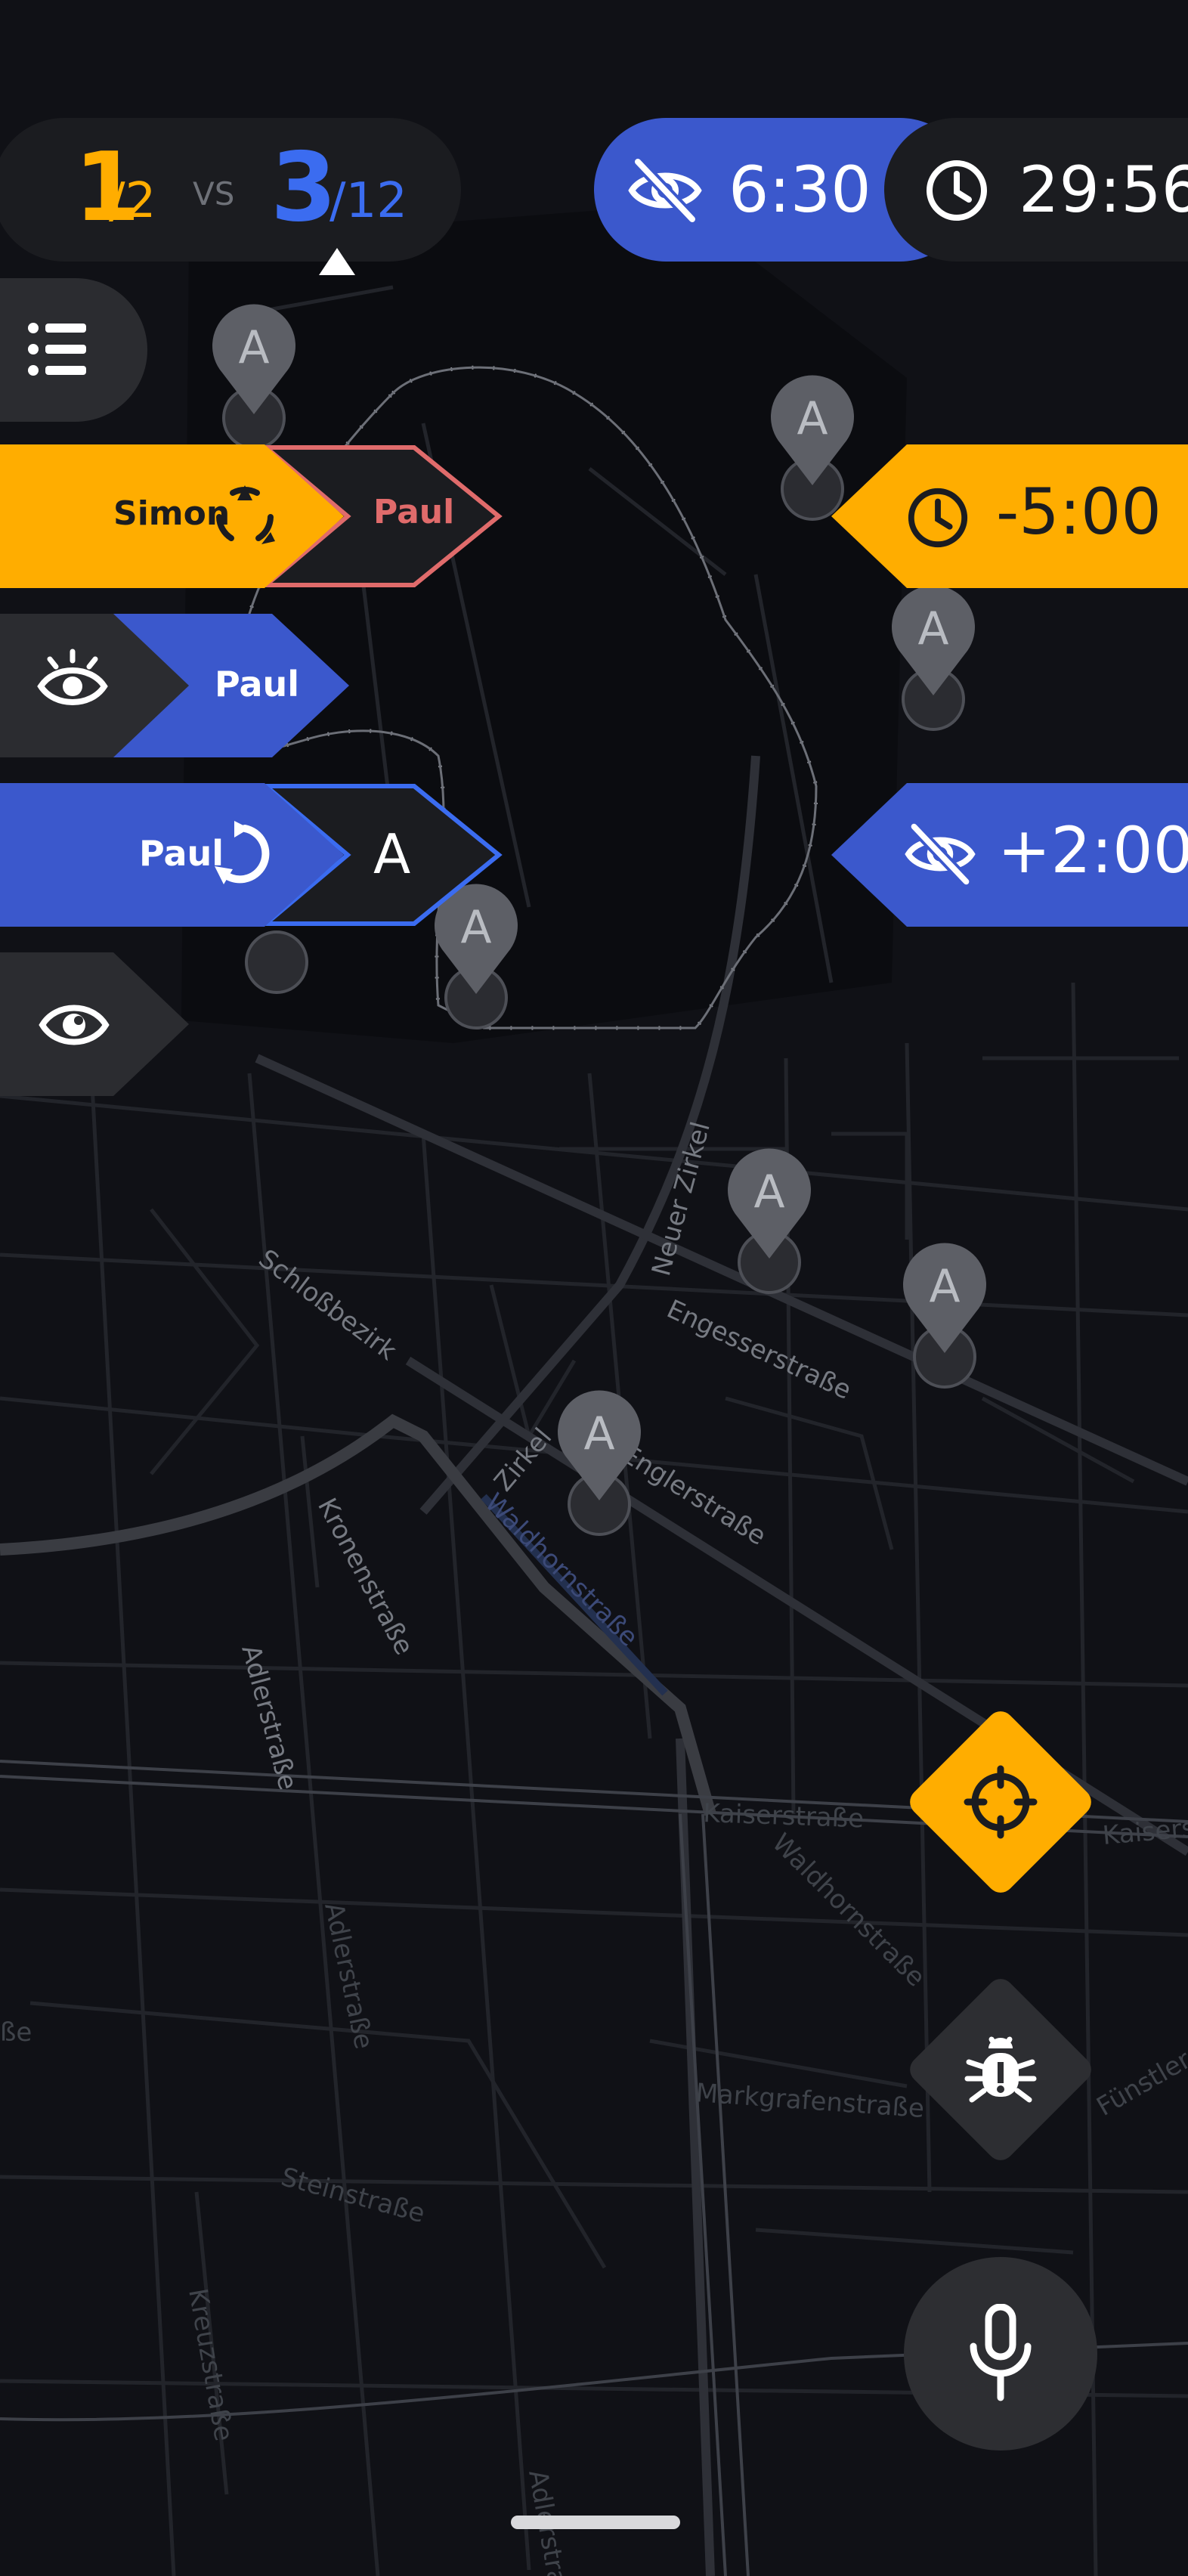  What do you see at coordinates (304, 187) in the screenshot?
I see `enemy-team-score: 3` at bounding box center [304, 187].